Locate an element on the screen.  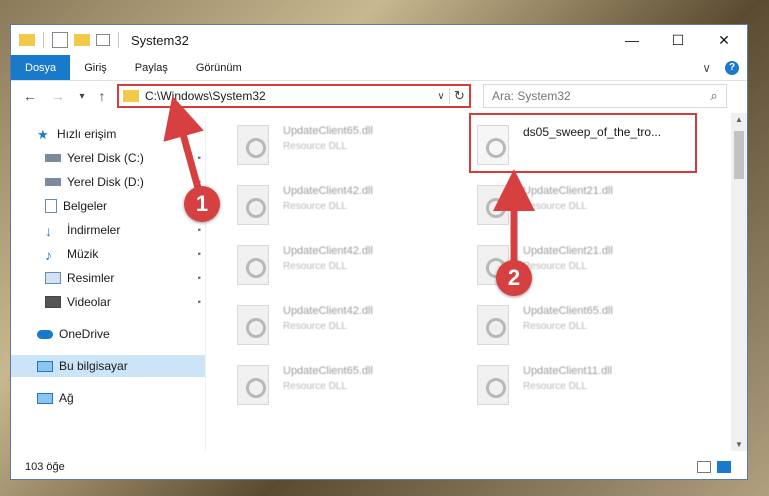
file-tile: UpdateClient11.dll Resource DLL is located at coordinates (587, 388).